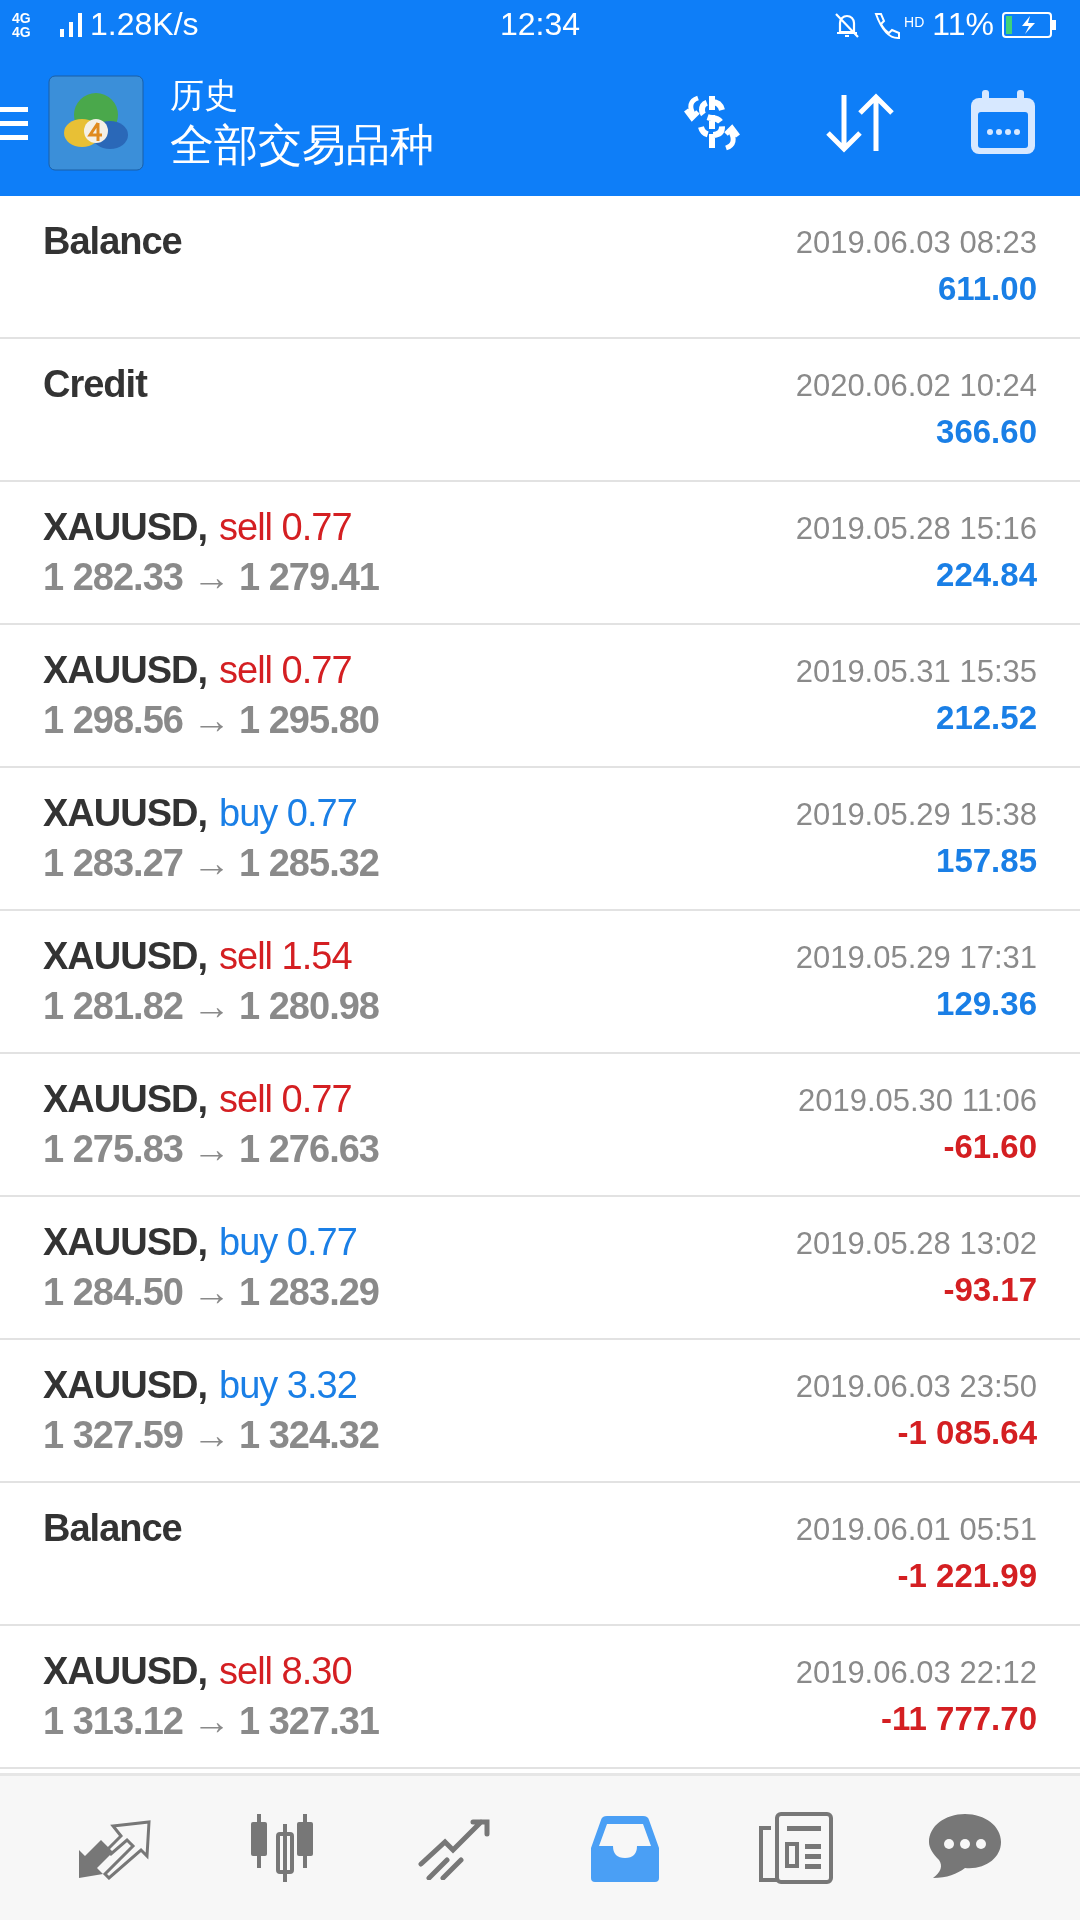  What do you see at coordinates (986, 861) in the screenshot?
I see `profit-amount: 157.85` at bounding box center [986, 861].